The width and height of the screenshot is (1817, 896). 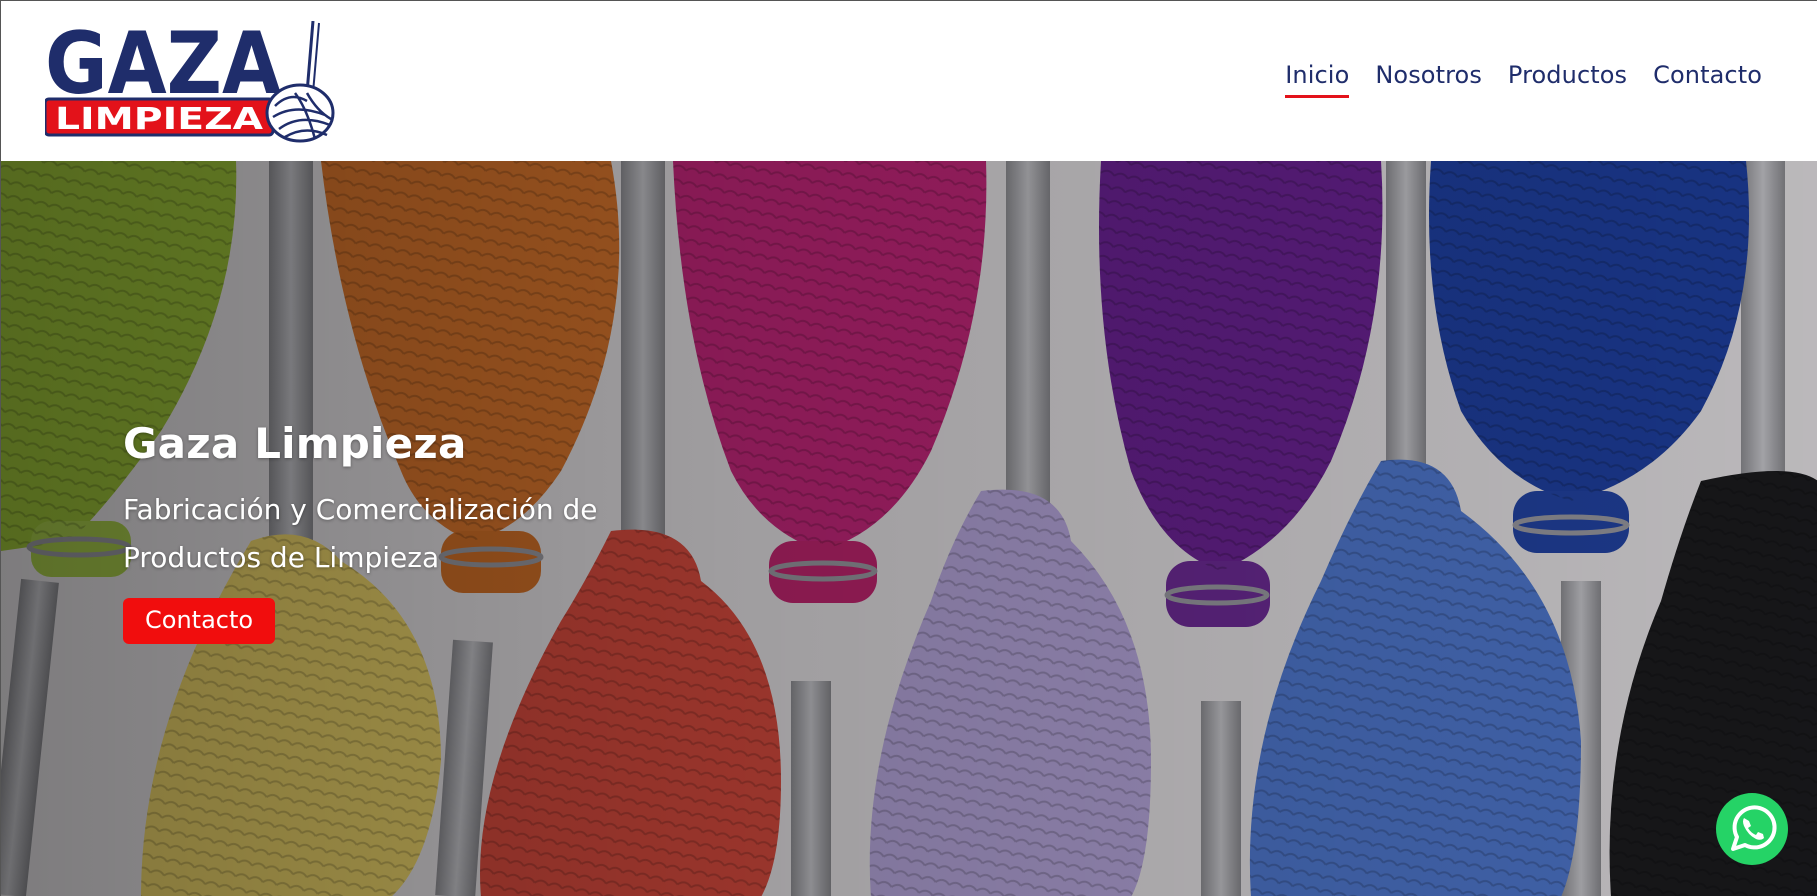 I want to click on nav-contacto: Contacto, so click(x=1707, y=79).